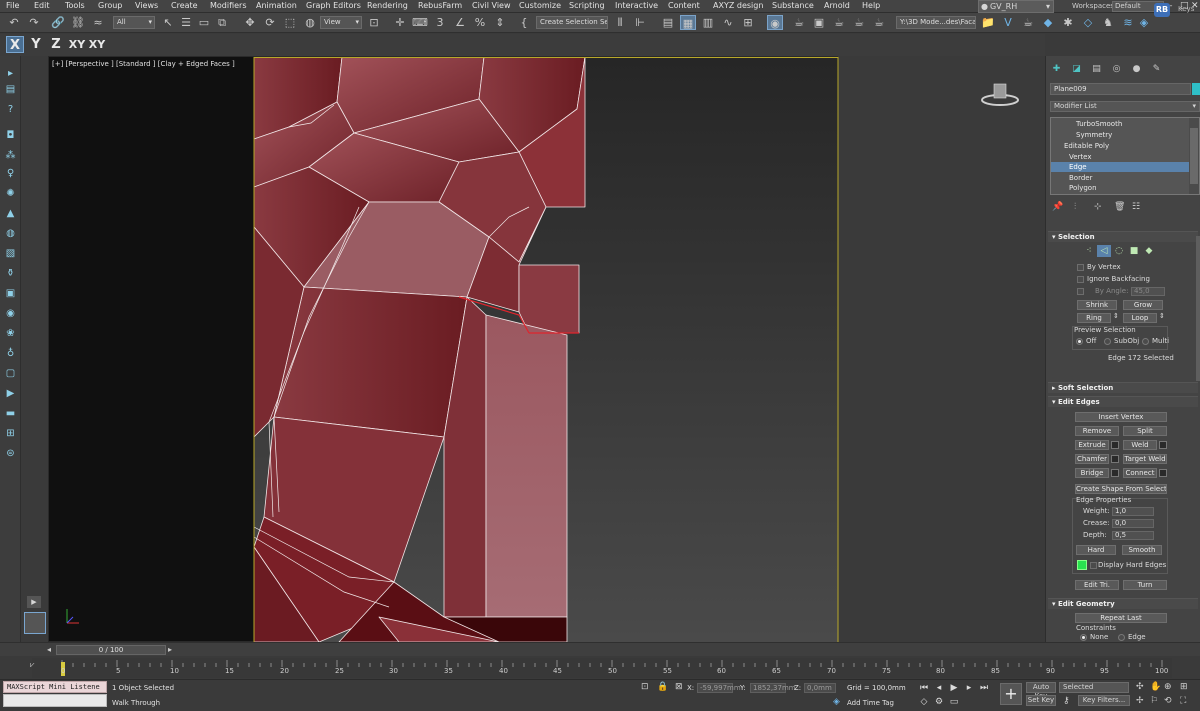 The height and width of the screenshot is (711, 1200). I want to click on previous-frame-icon: ◂, so click(939, 688).